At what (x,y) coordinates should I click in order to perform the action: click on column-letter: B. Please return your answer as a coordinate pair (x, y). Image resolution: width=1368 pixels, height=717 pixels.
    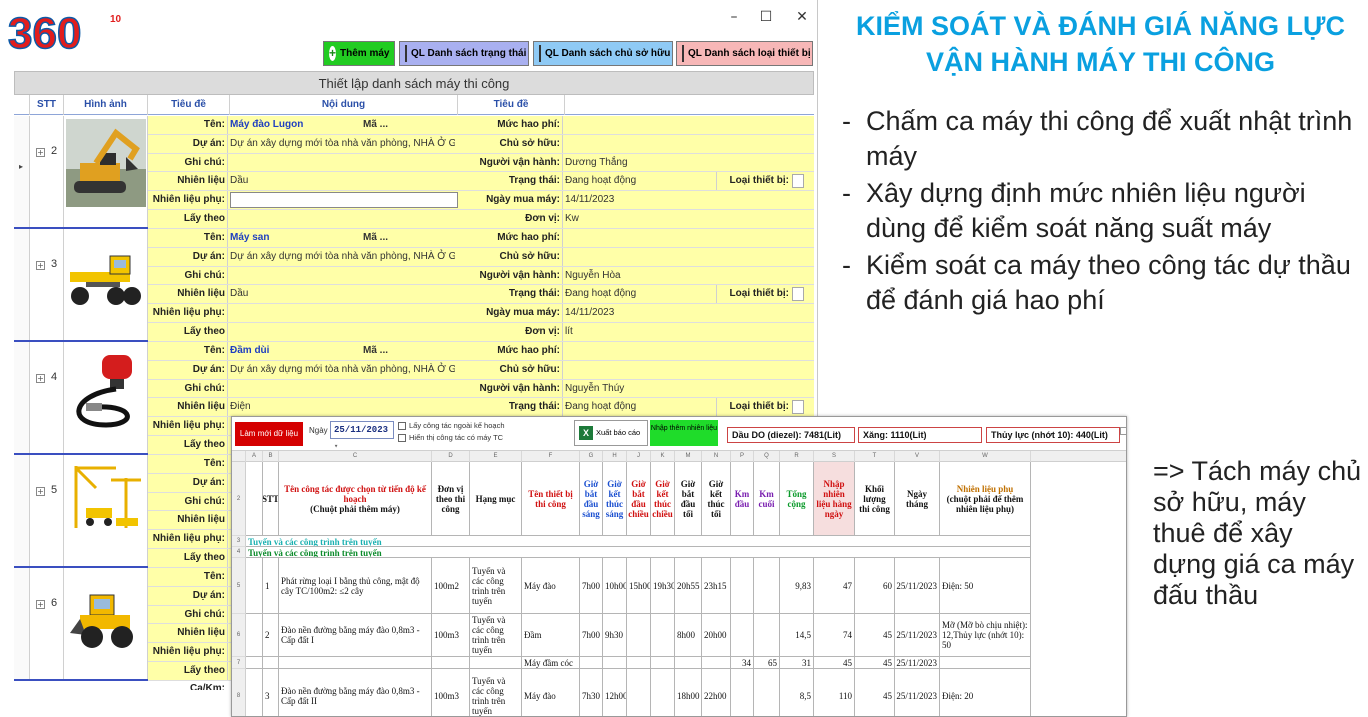
    Looking at the image, I should click on (271, 456).